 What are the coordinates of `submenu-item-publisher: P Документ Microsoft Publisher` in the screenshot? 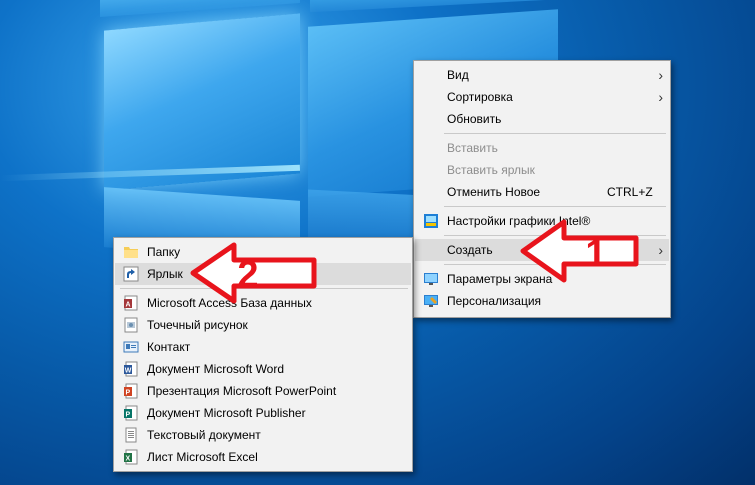 It's located at (263, 413).